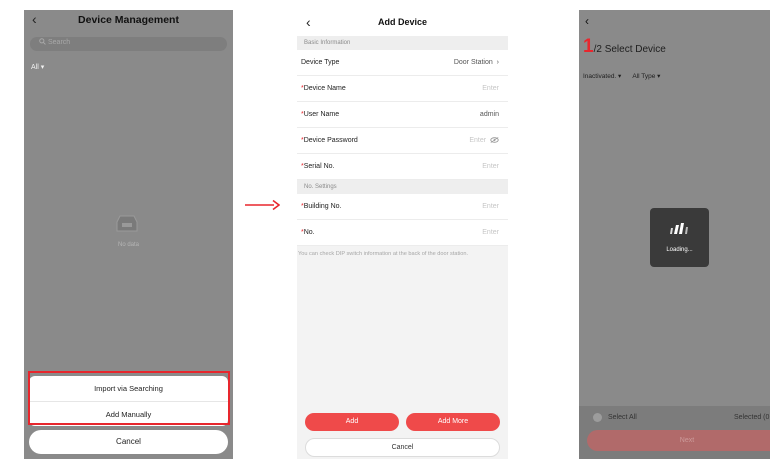  I want to click on eye-off-icon, so click(494, 140).